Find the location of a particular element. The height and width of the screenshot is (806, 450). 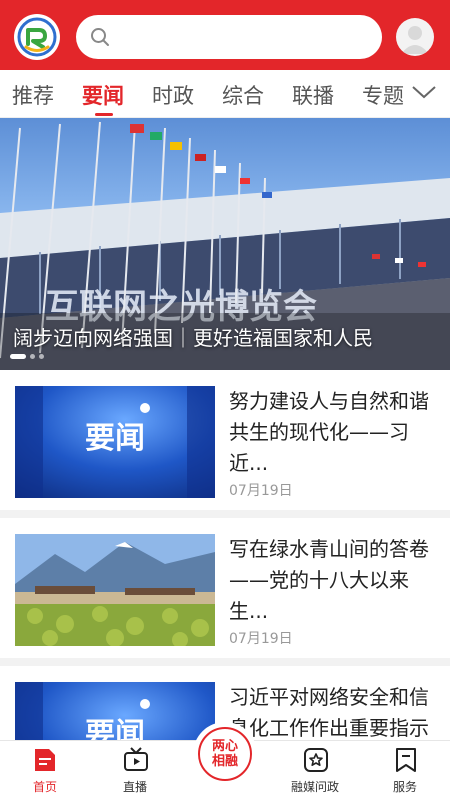

carousel-dot-active is located at coordinates (18, 356).